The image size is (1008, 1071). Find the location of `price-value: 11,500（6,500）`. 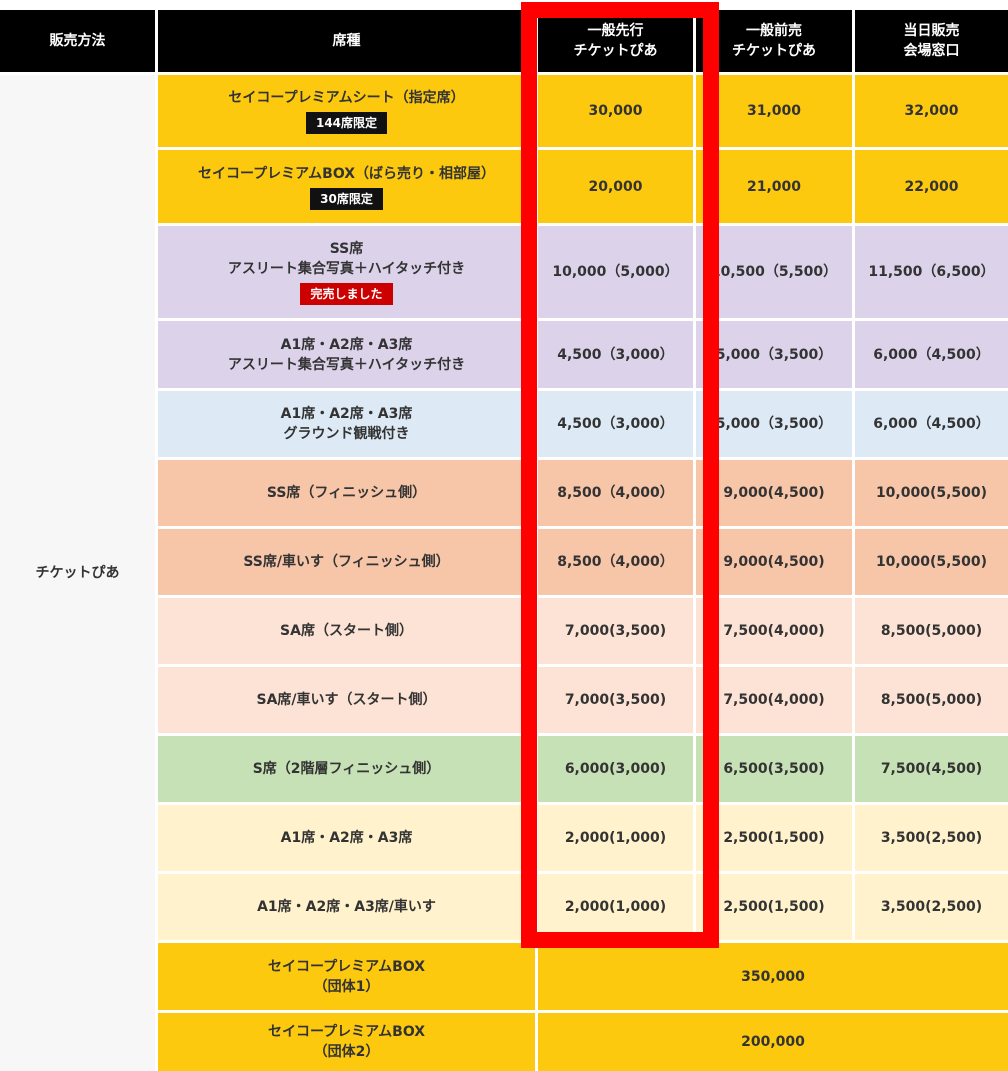

price-value: 11,500（6,500） is located at coordinates (931, 272).